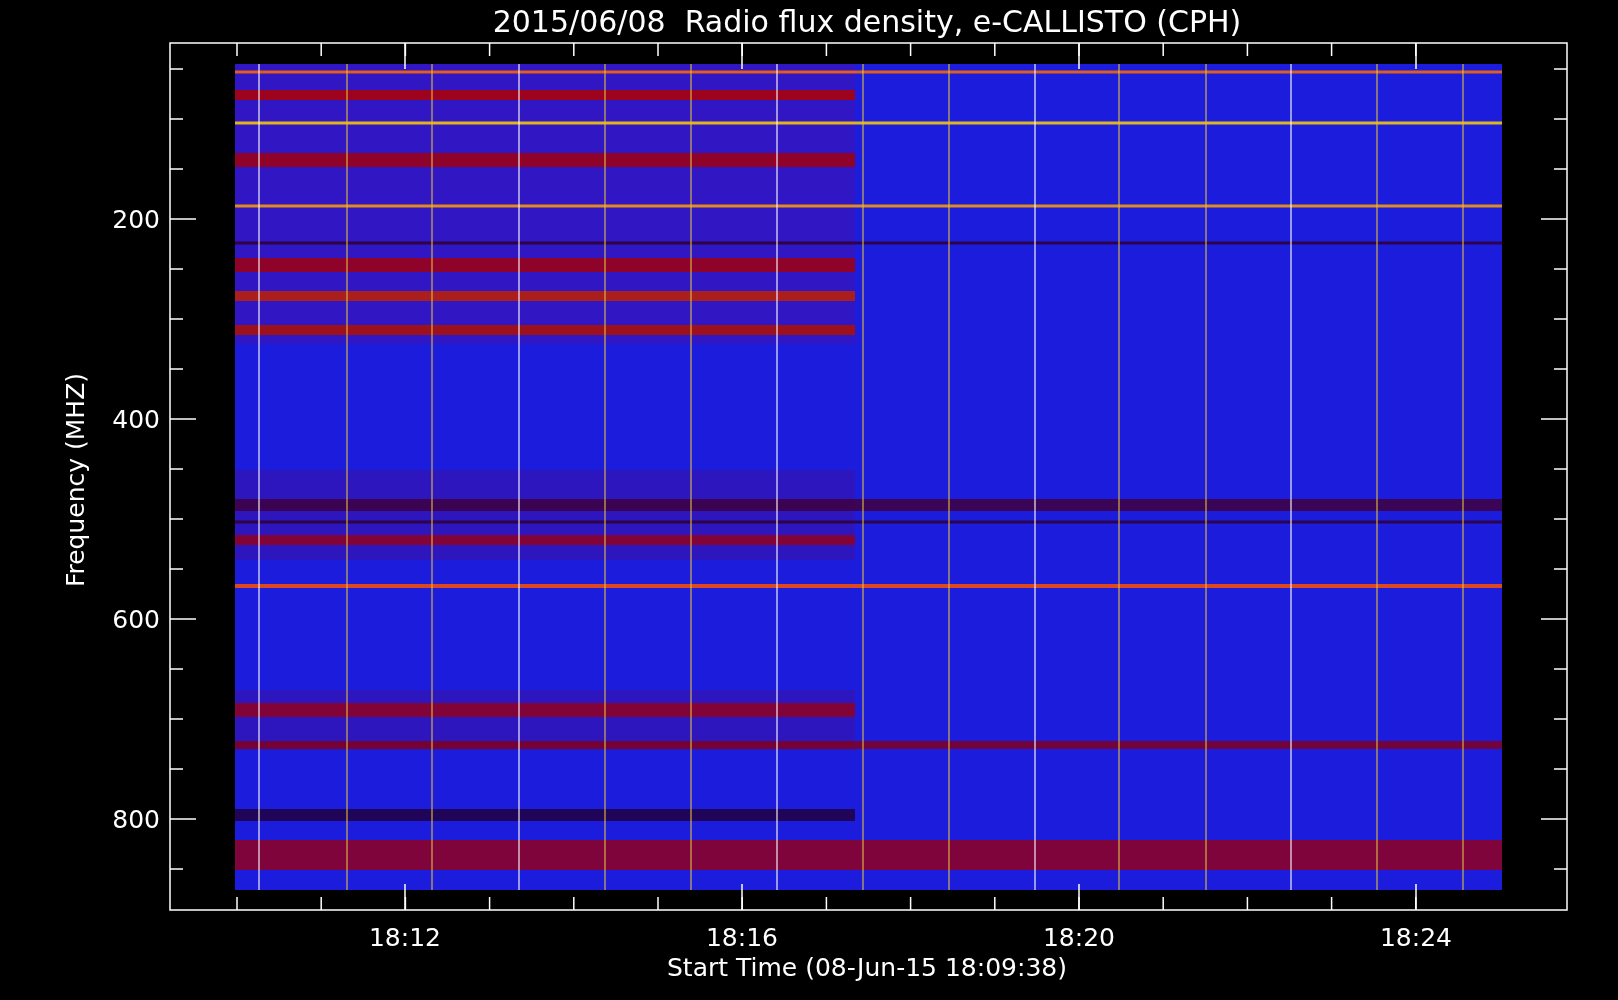  Describe the element at coordinates (742, 937) in the screenshot. I see `x-tick-label: 18:16` at that location.